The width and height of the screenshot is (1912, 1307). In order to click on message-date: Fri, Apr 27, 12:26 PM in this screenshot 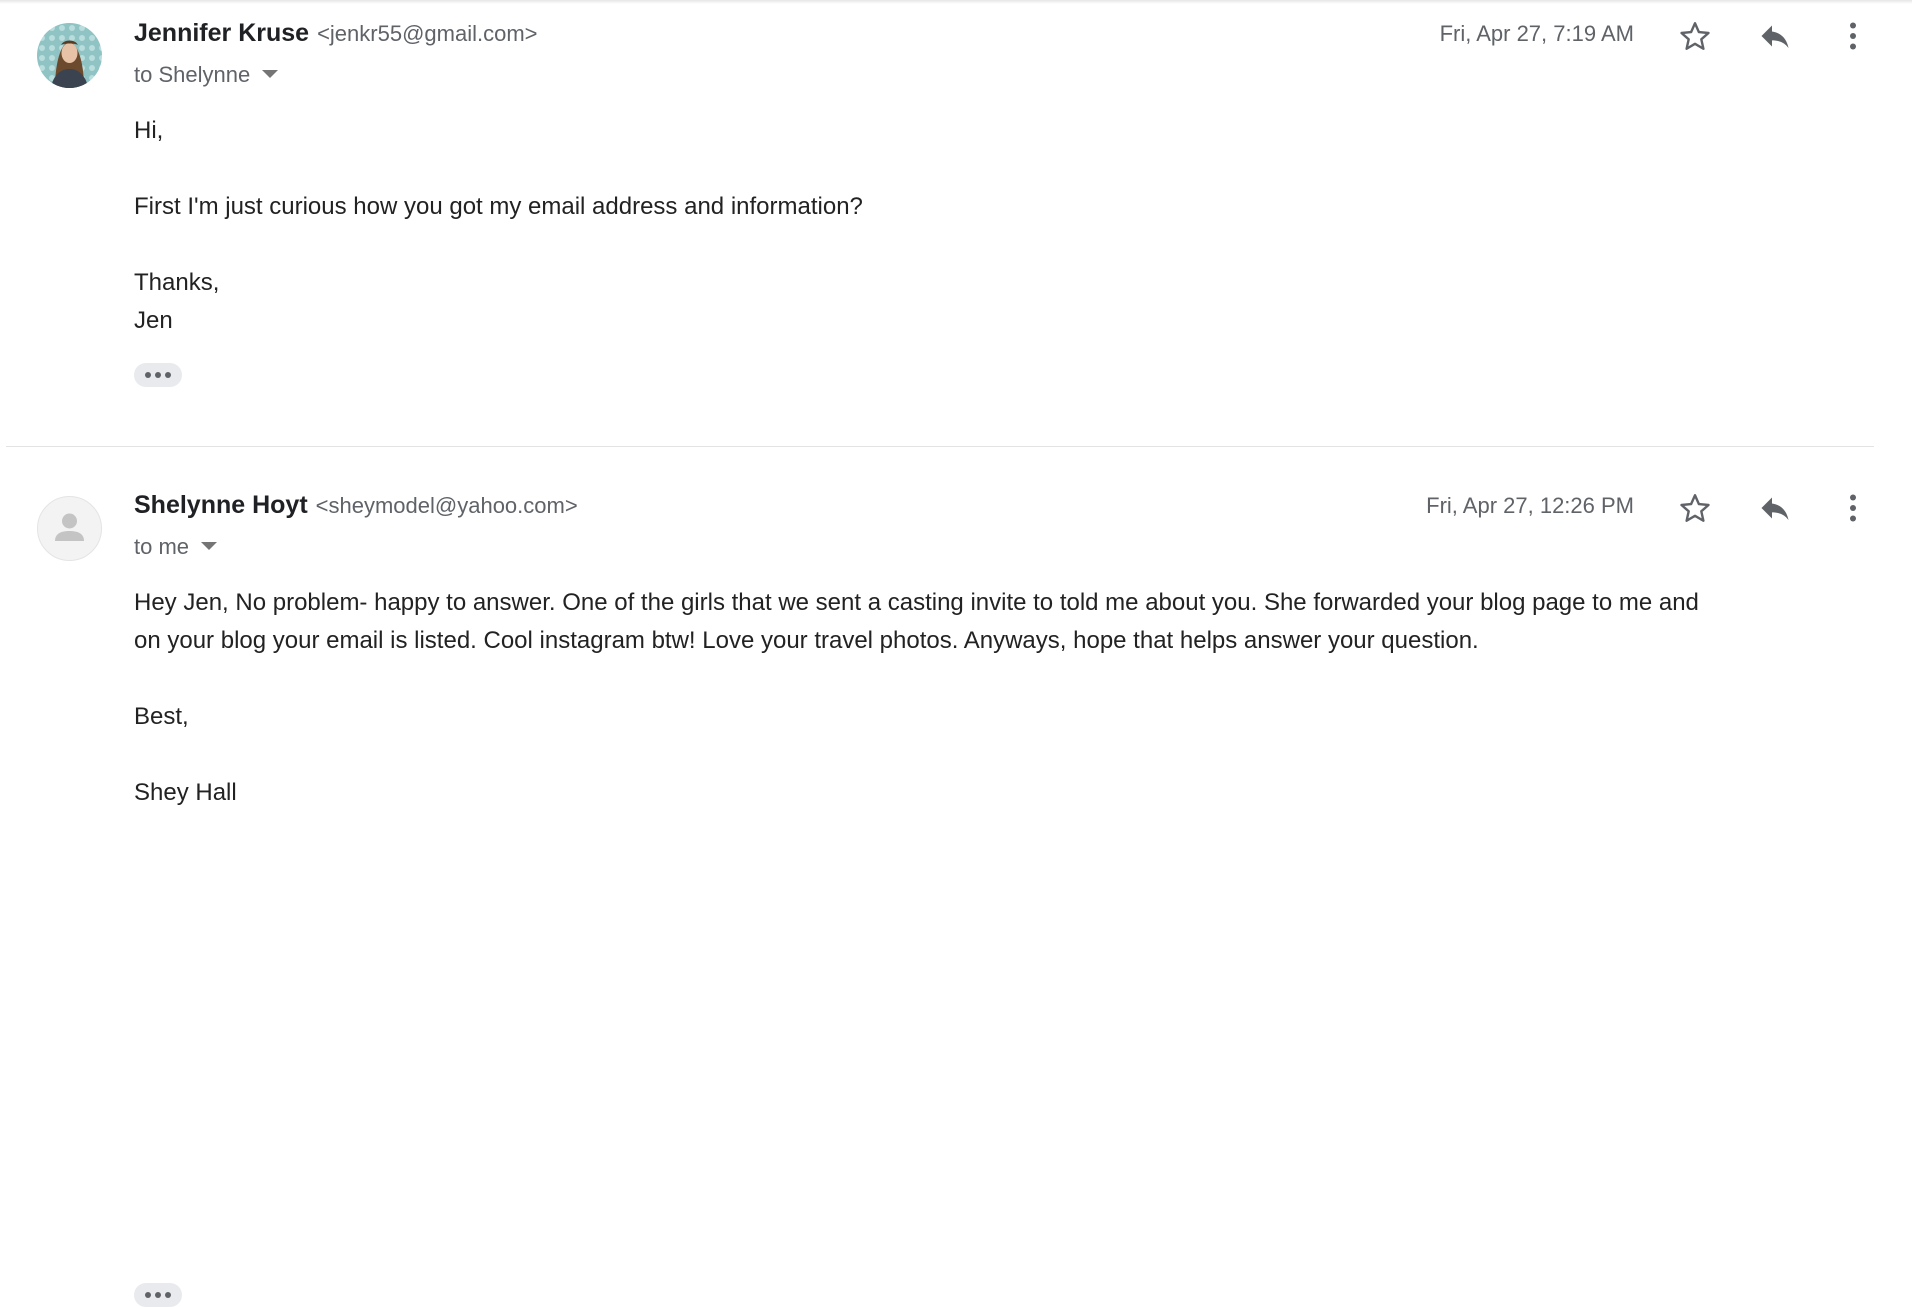, I will do `click(1530, 505)`.